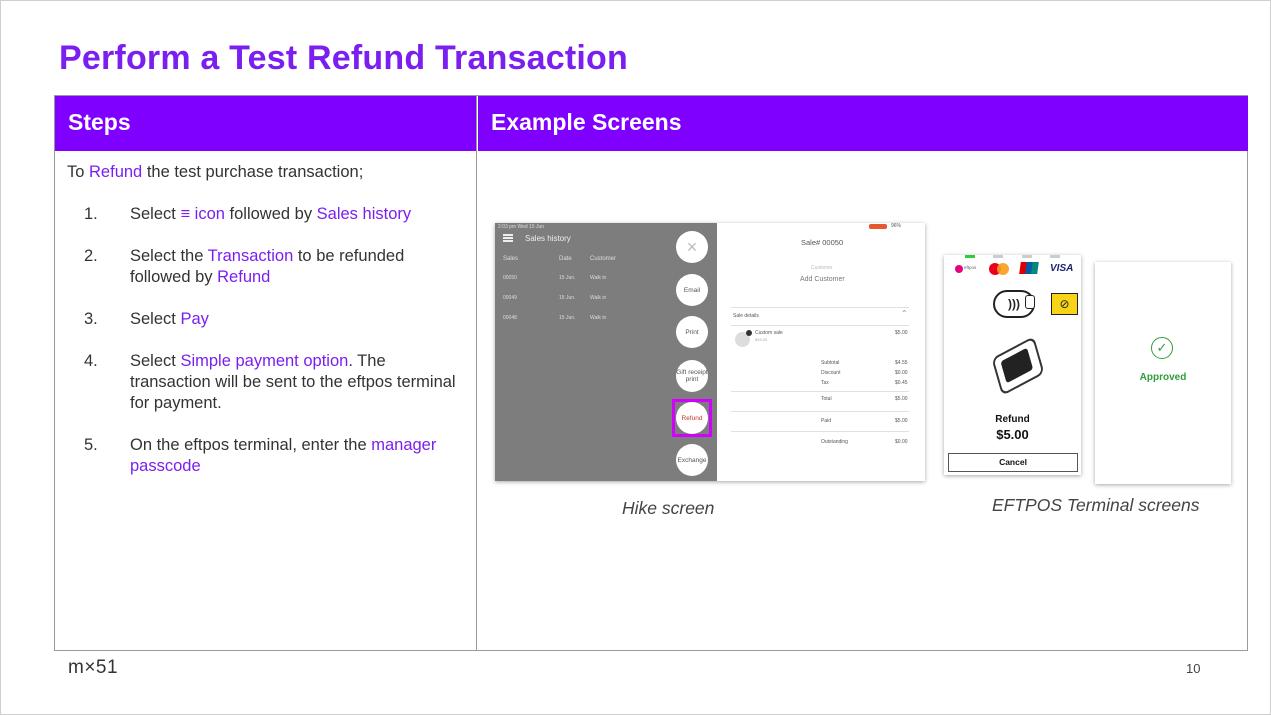 This screenshot has height=715, width=1271. What do you see at coordinates (1193, 668) in the screenshot?
I see `page-number: 10` at bounding box center [1193, 668].